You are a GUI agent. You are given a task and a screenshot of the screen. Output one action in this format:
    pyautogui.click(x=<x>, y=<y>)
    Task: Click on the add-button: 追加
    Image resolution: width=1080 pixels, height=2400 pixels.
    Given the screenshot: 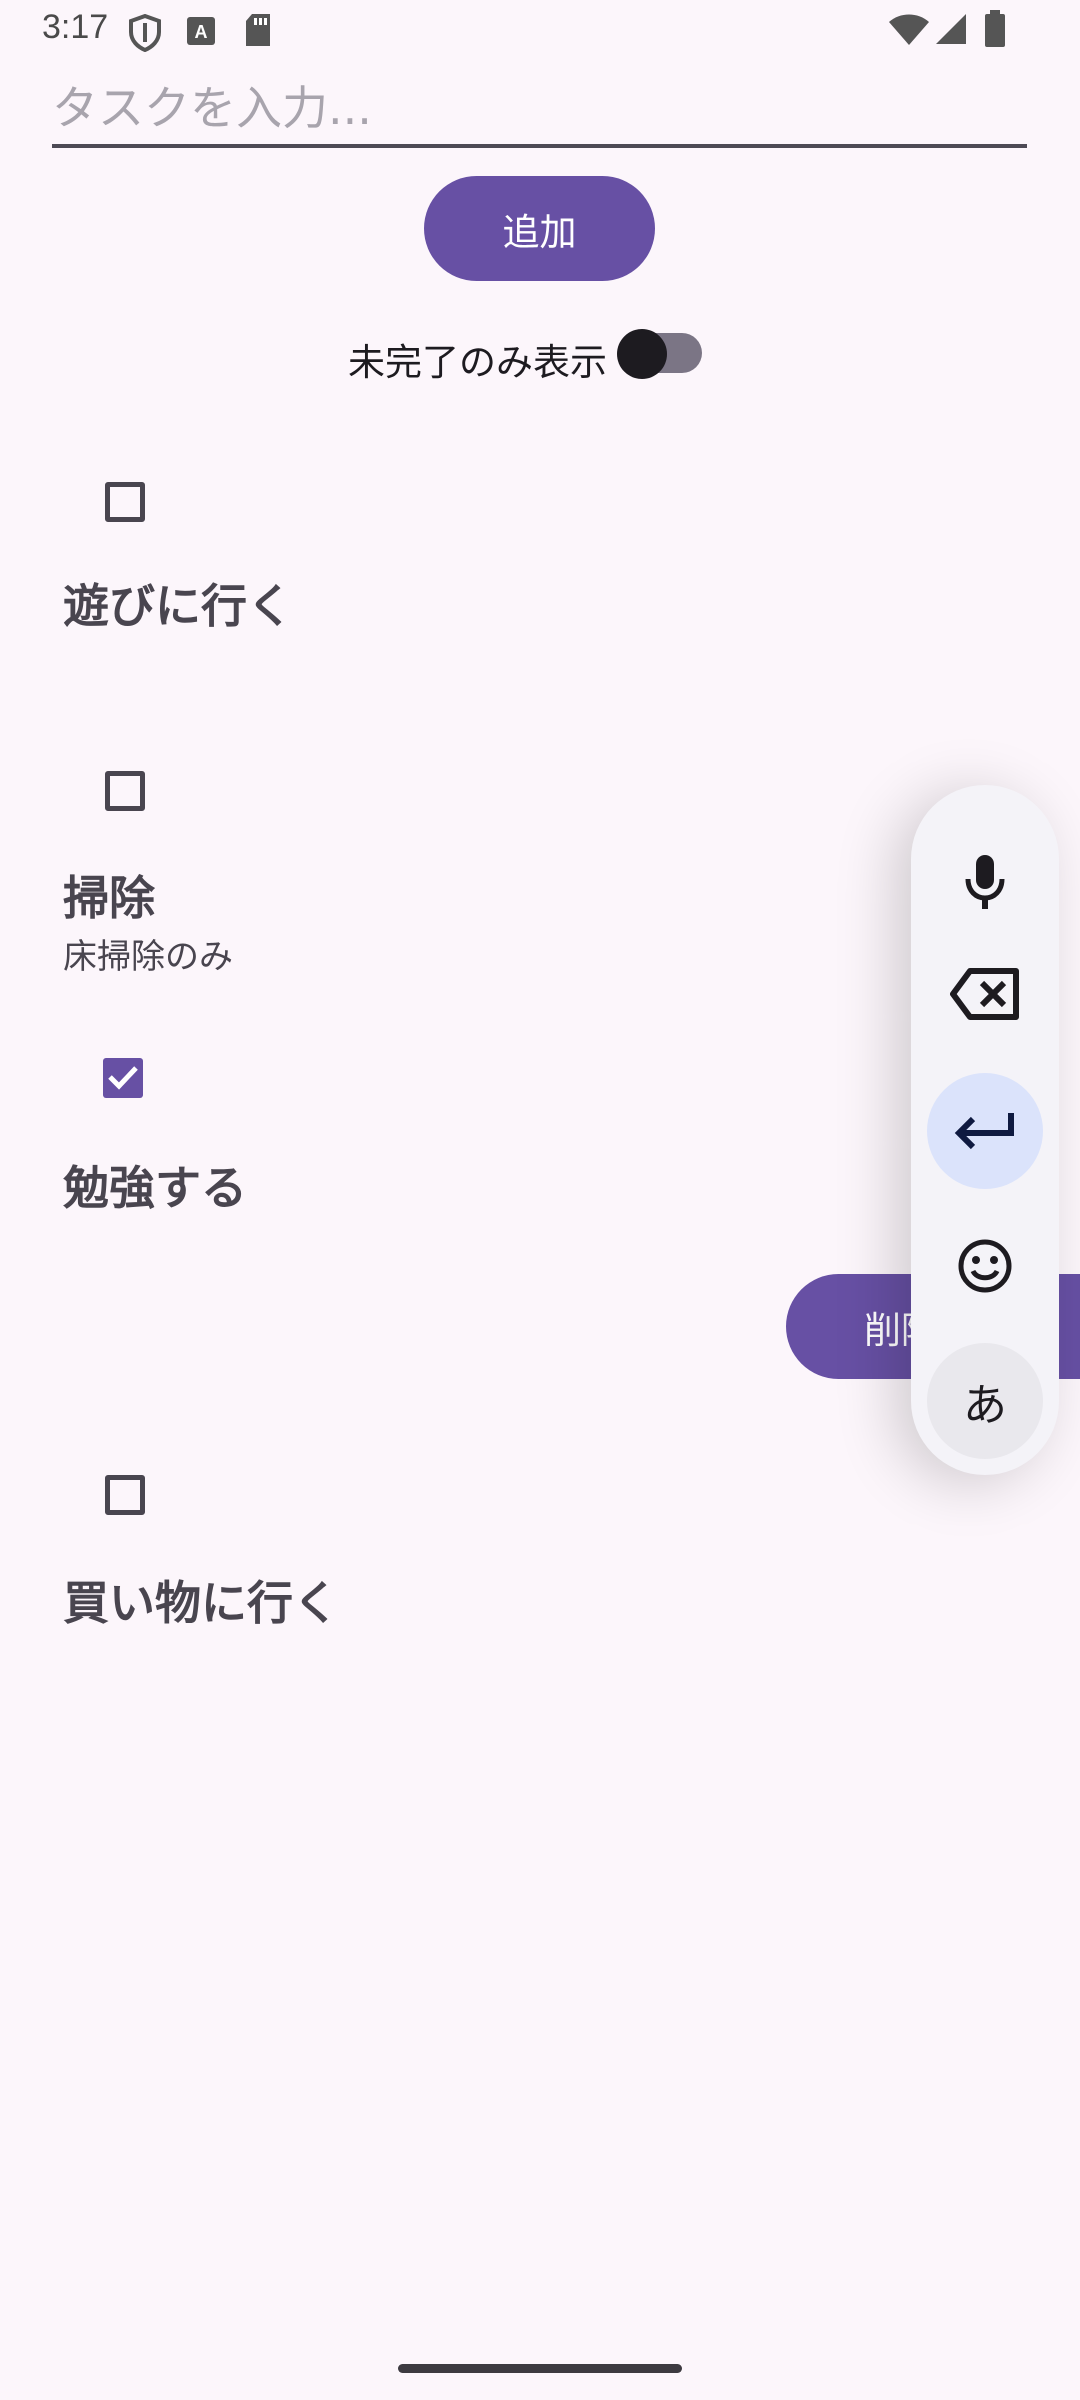 What is the action you would take?
    pyautogui.click(x=539, y=228)
    